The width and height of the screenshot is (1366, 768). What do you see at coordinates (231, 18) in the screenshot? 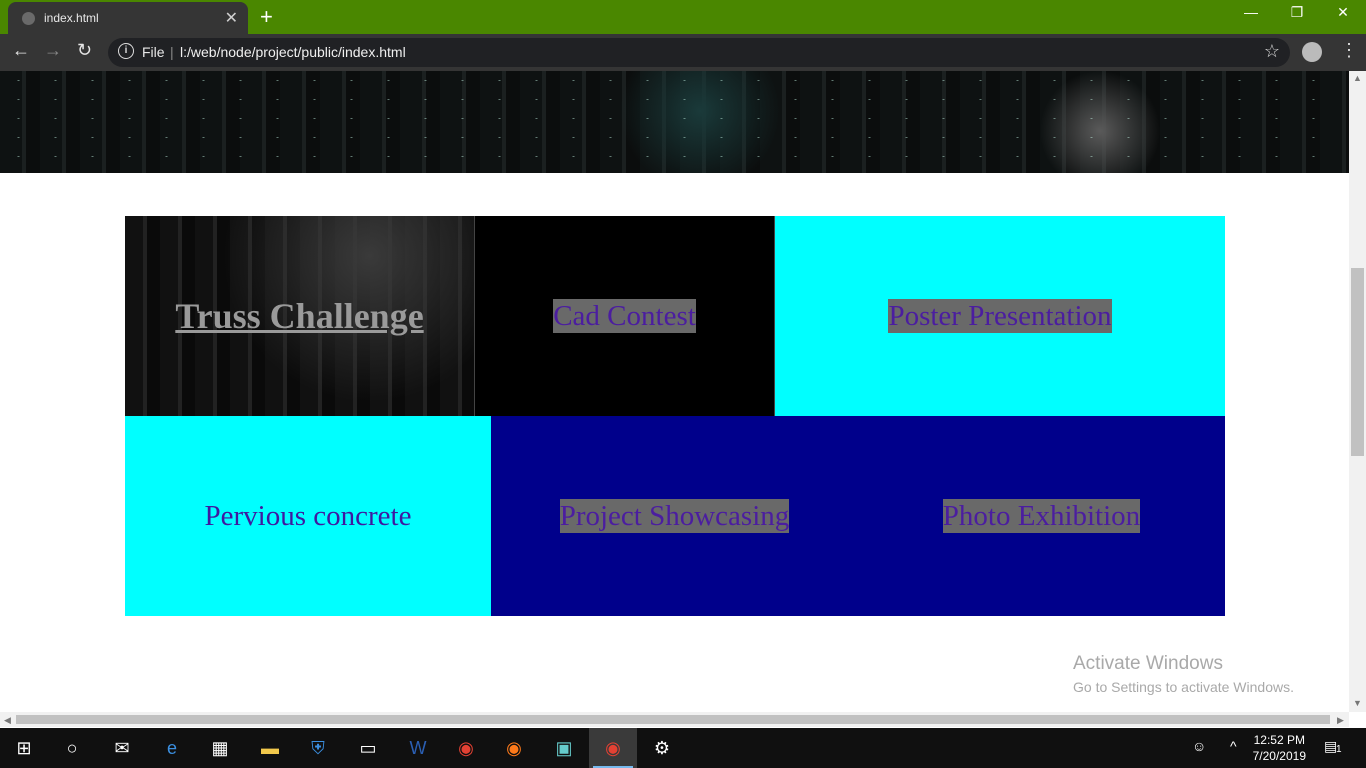
I see `close-tab-icon: ✕` at bounding box center [231, 18].